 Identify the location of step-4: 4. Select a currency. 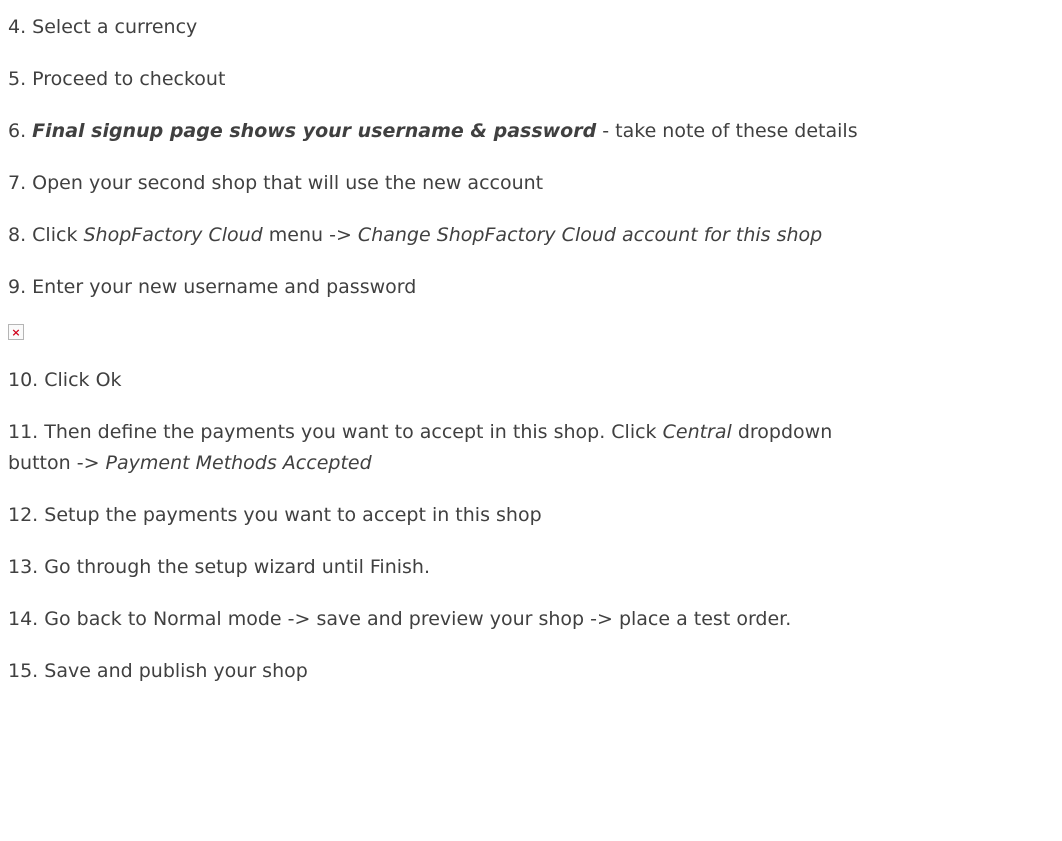
(103, 27).